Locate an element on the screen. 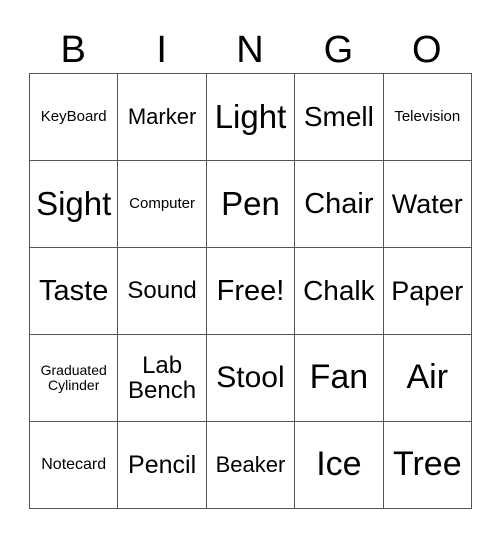 The height and width of the screenshot is (544, 500). bingo-cell: Beaker is located at coordinates (250, 465).